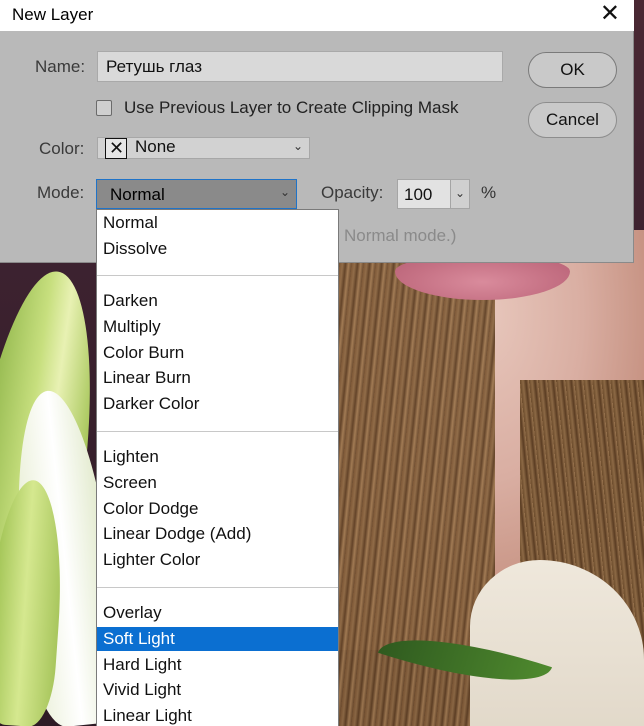 Image resolution: width=644 pixels, height=726 pixels. I want to click on color-label: Color:, so click(62, 148).